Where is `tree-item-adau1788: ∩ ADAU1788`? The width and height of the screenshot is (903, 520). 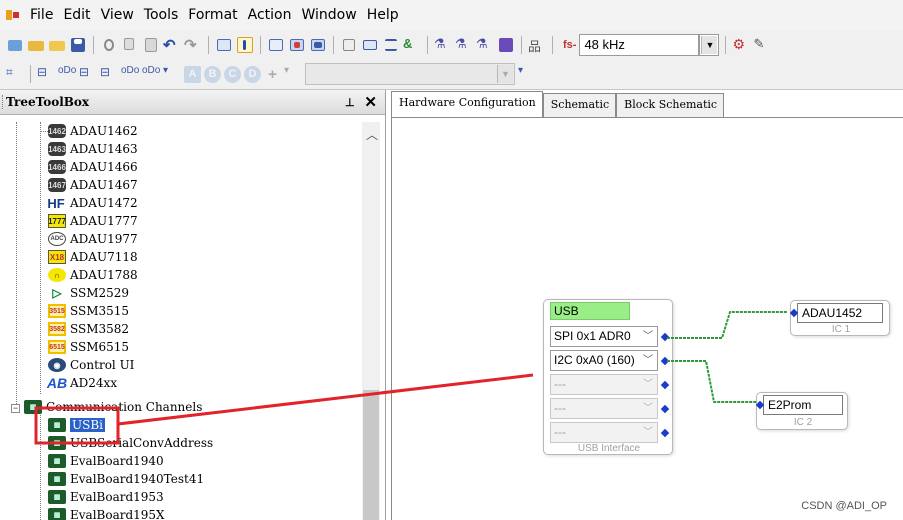
tree-item-adau1788: ∩ ADAU1788 is located at coordinates (89, 275).